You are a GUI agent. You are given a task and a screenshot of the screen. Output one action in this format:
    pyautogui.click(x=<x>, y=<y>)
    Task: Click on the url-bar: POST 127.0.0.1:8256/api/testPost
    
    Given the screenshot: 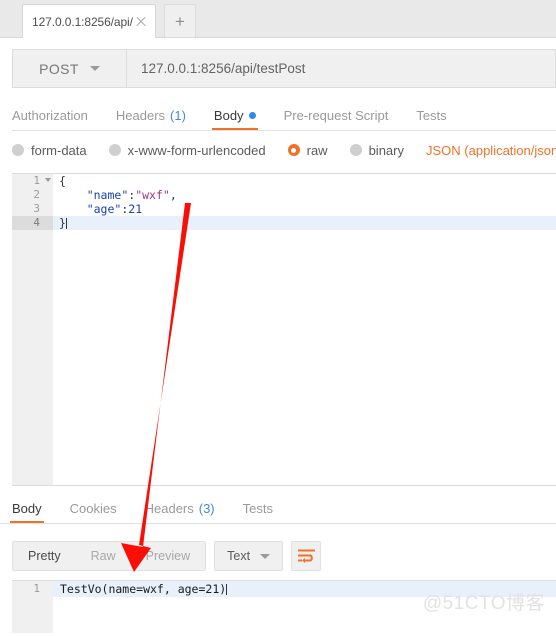 What is the action you would take?
    pyautogui.click(x=284, y=68)
    